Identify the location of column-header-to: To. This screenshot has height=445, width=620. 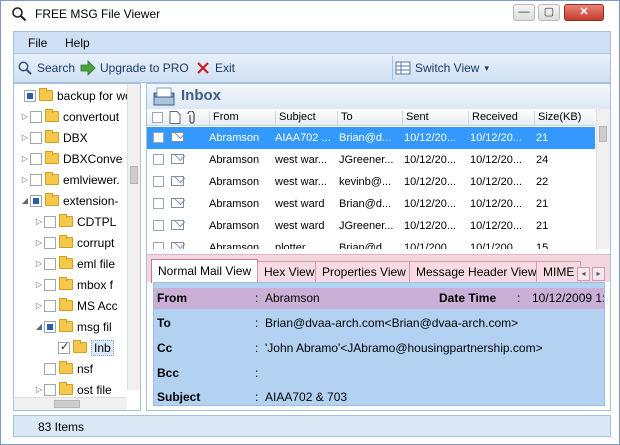
(345, 118).